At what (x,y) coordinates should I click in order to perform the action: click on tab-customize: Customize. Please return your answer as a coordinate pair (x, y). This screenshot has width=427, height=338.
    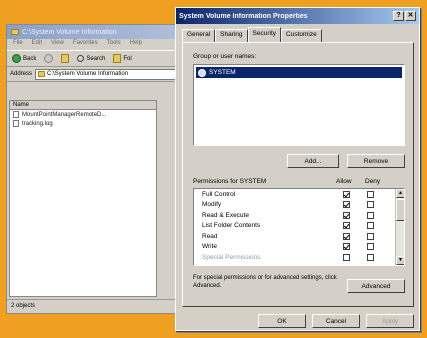
    Looking at the image, I should click on (301, 35).